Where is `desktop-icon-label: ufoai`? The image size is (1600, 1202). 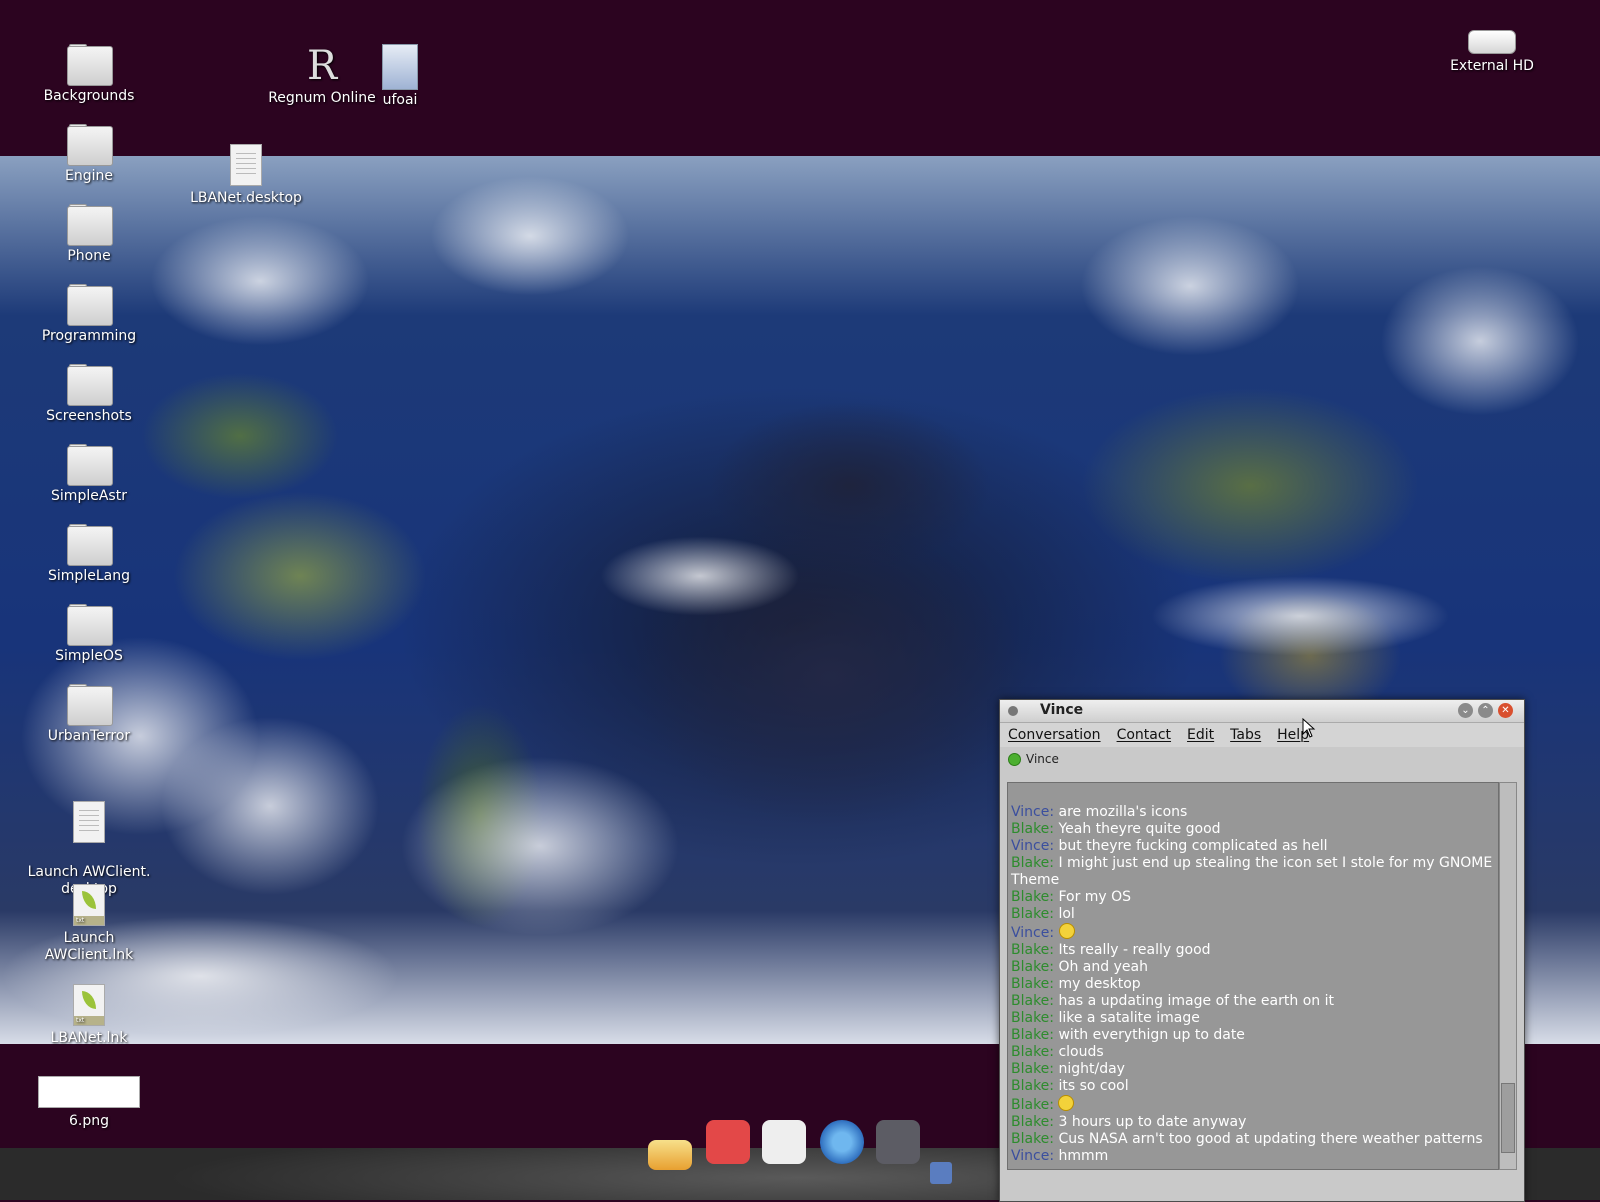 desktop-icon-label: ufoai is located at coordinates (400, 100).